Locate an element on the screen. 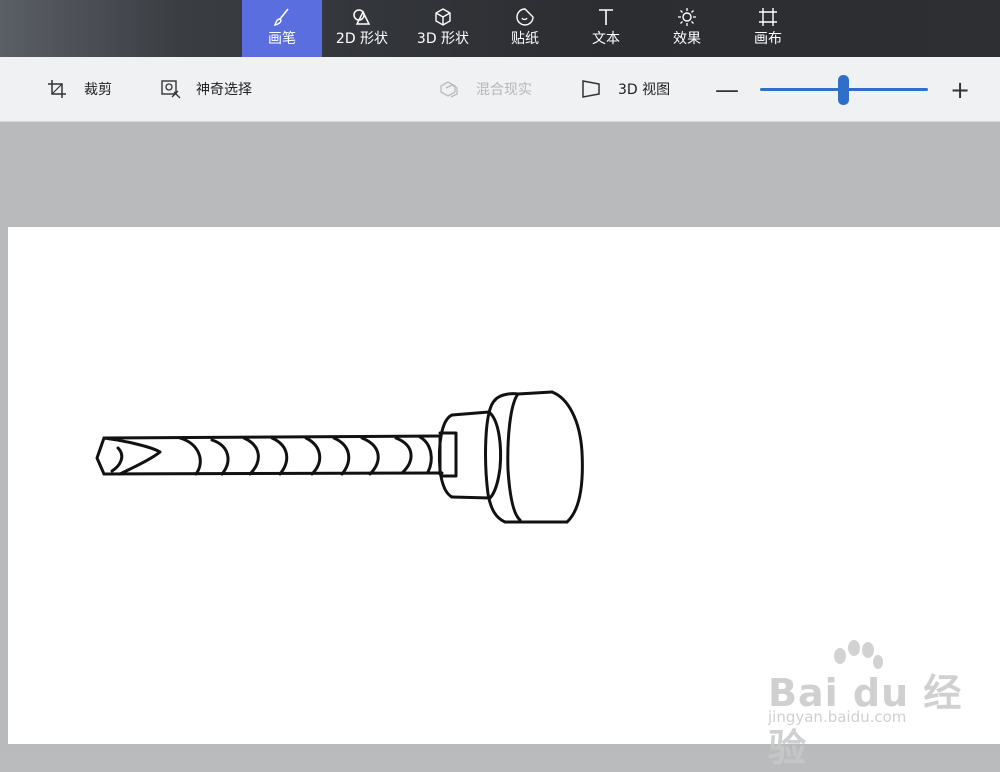 Image resolution: width=1000 pixels, height=772 pixels. tab-stickers: 贴纸 is located at coordinates (525, 28).